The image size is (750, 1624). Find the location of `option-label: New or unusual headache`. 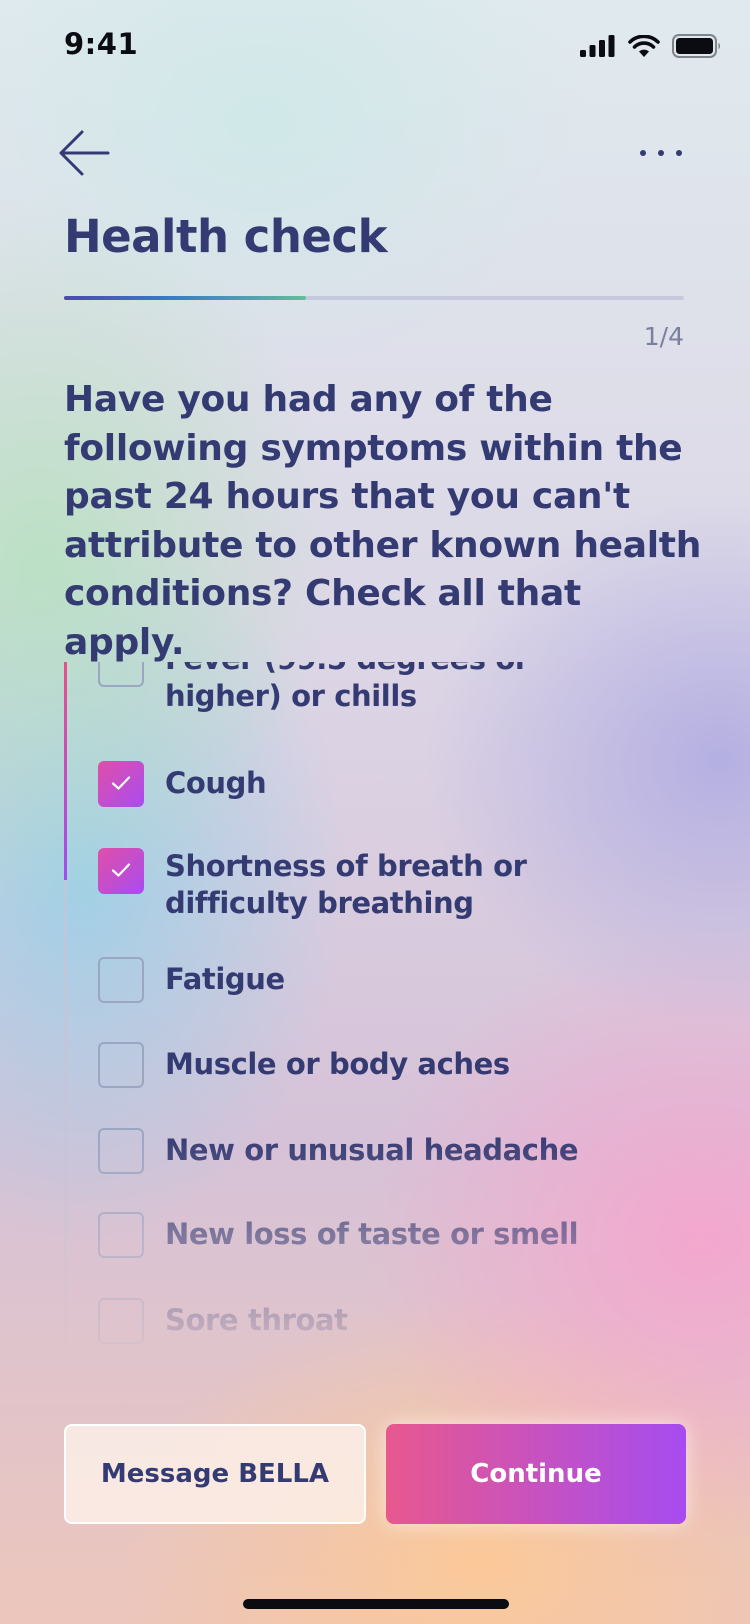

option-label: New or unusual headache is located at coordinates (372, 1150).